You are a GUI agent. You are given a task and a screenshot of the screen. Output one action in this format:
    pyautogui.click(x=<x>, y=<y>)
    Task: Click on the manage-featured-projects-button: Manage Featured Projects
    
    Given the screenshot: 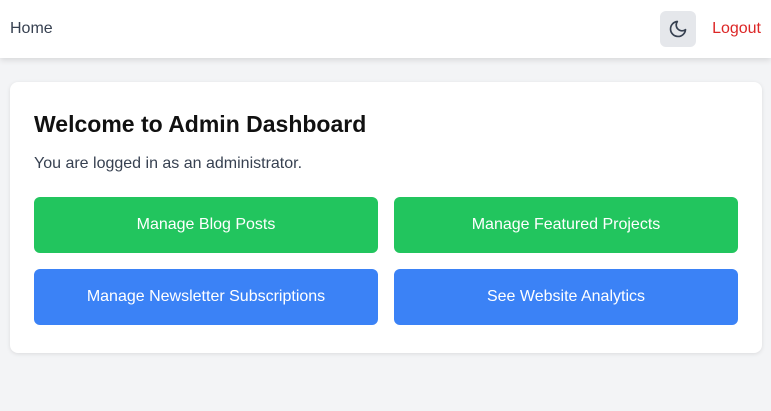 What is the action you would take?
    pyautogui.click(x=566, y=225)
    